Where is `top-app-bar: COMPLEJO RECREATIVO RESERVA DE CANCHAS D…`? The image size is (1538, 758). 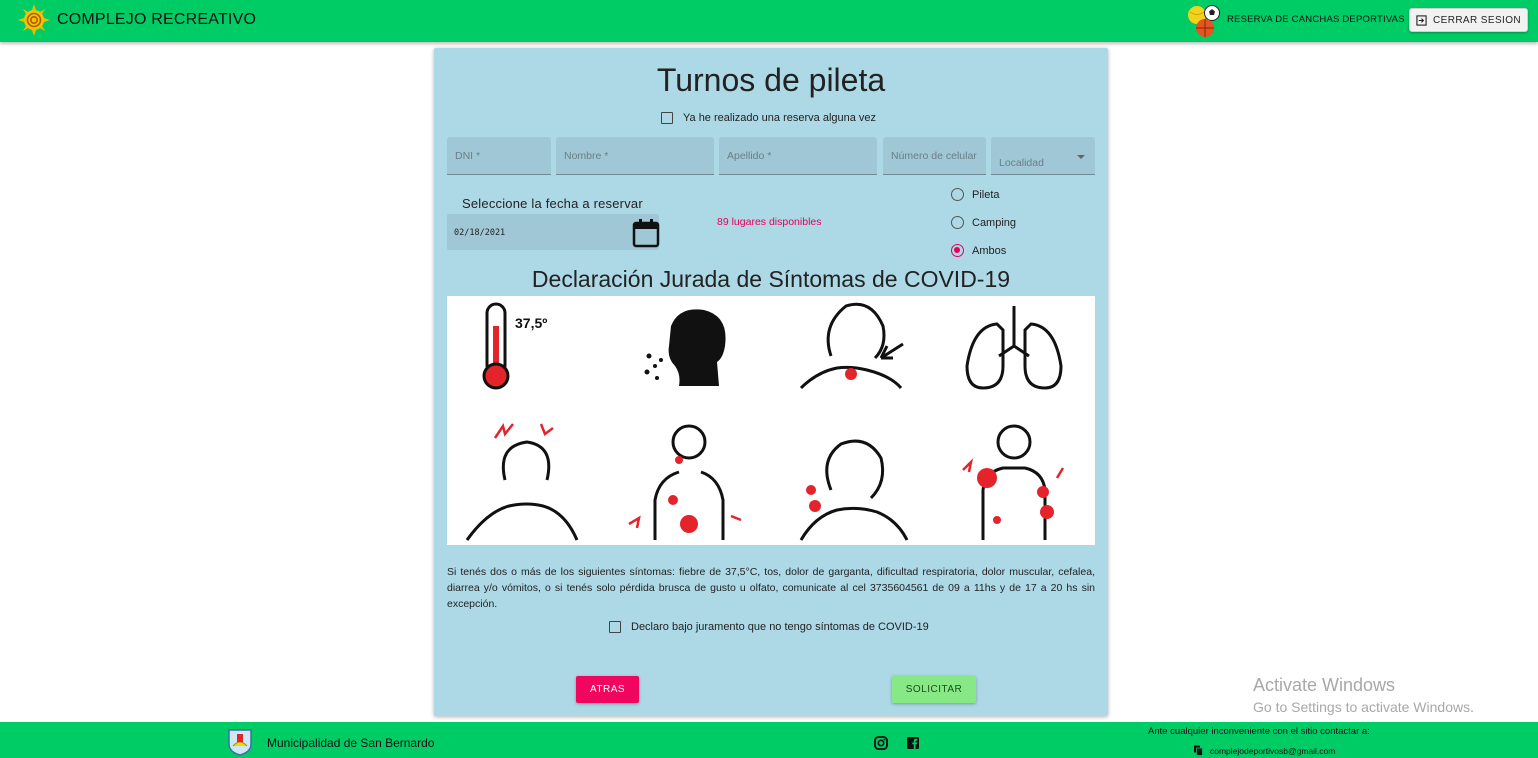
top-app-bar: COMPLEJO RECREATIVO RESERVA DE CANCHAS D… is located at coordinates (769, 21).